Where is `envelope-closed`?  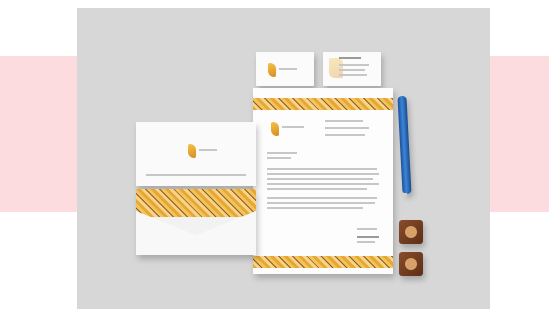
envelope-closed is located at coordinates (196, 154).